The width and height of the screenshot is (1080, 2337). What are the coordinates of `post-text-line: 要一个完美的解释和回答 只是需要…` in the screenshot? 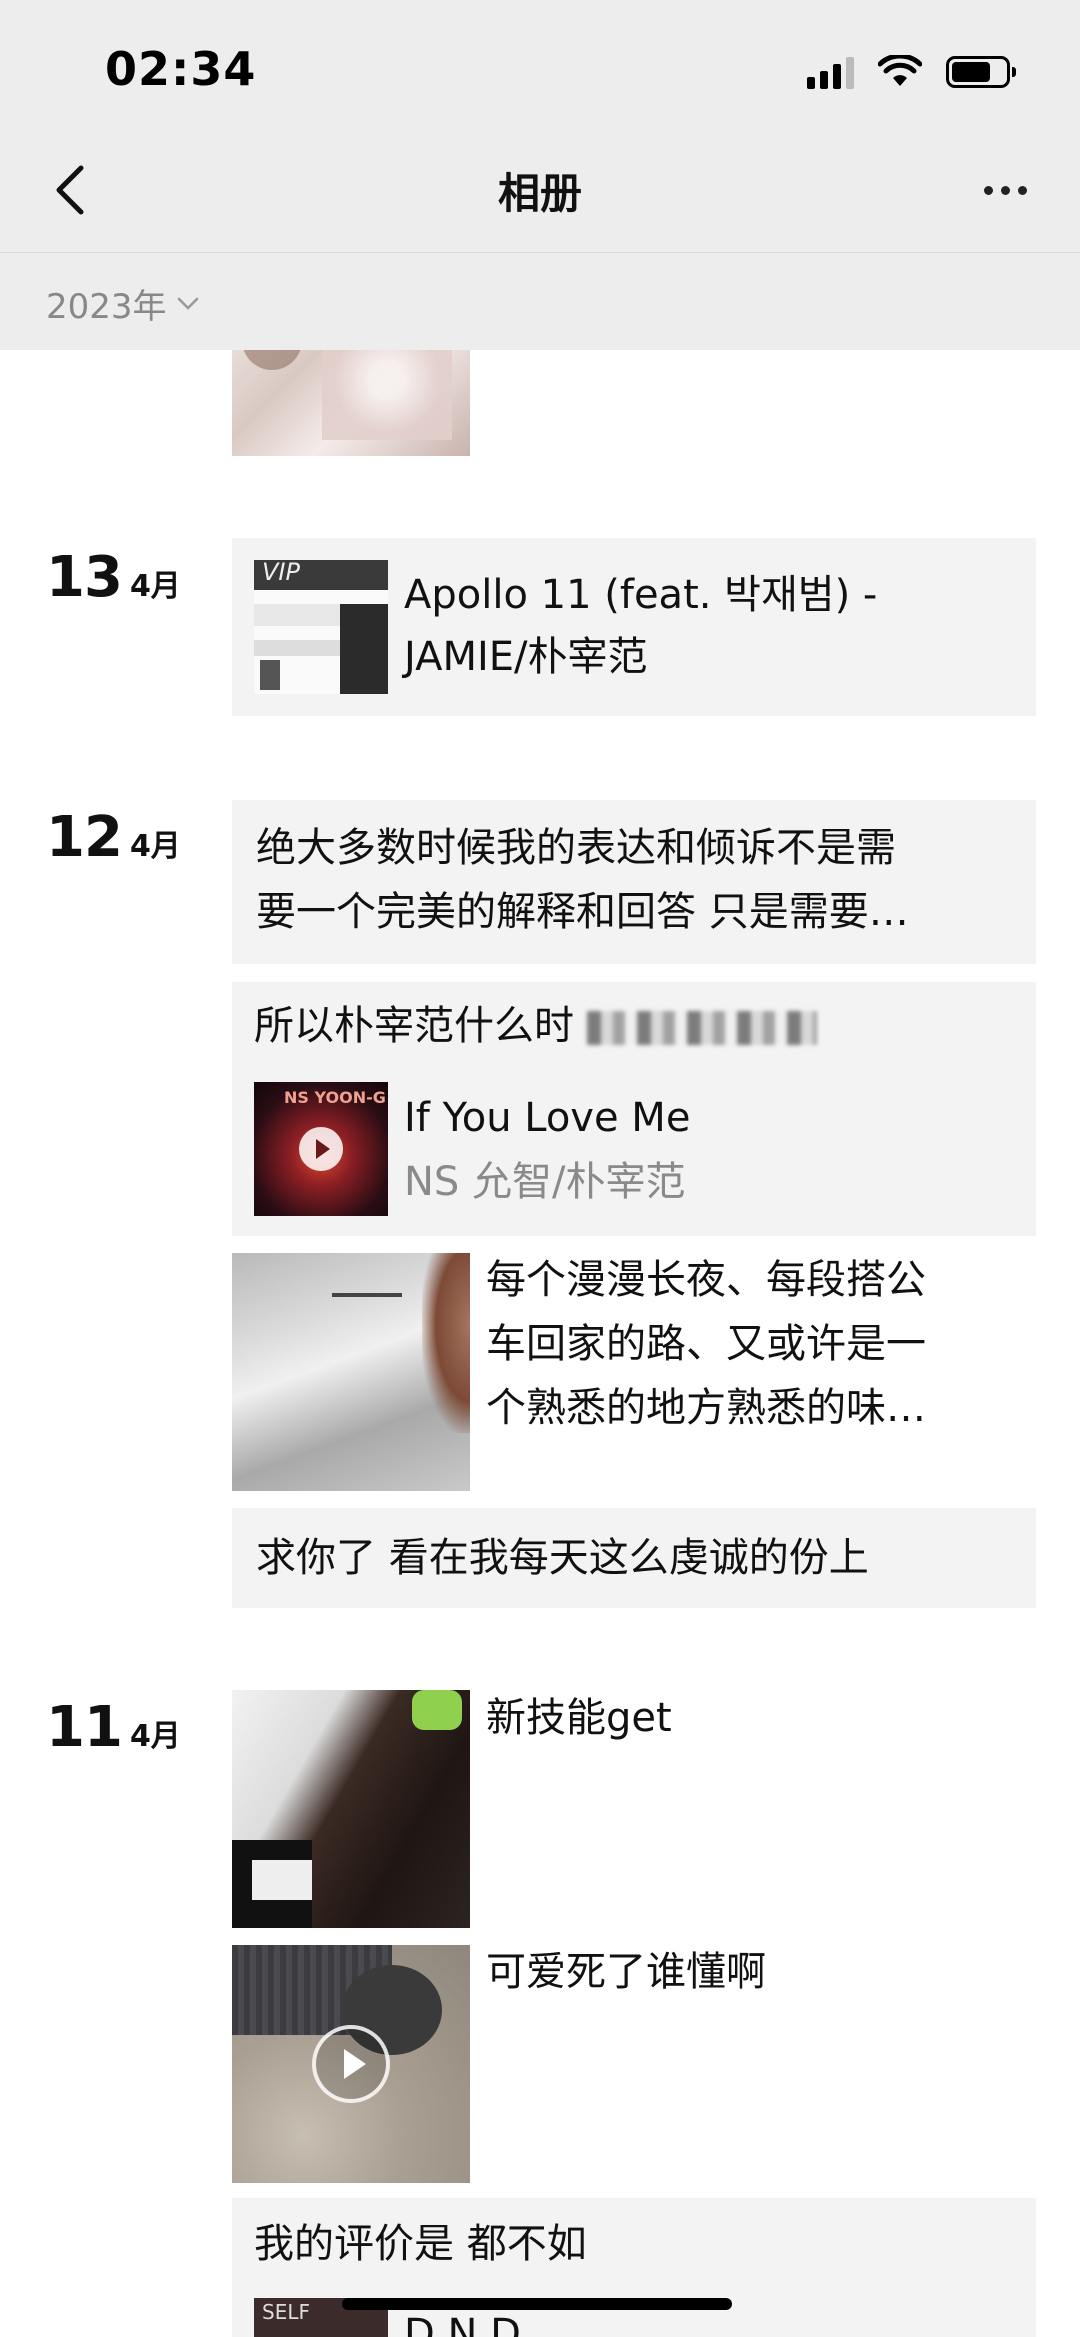 It's located at (582, 912).